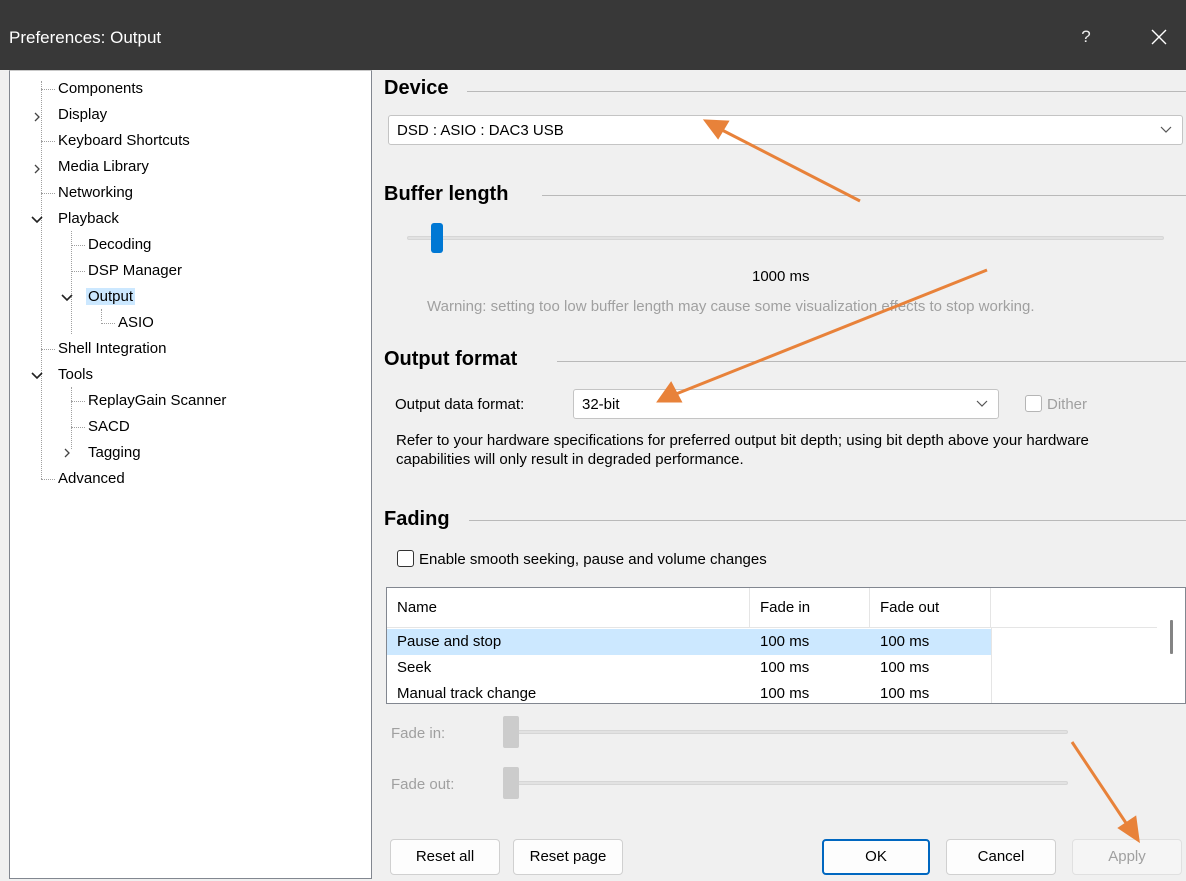 Image resolution: width=1186 pixels, height=881 pixels. I want to click on tree-item-label: Tools, so click(76, 374).